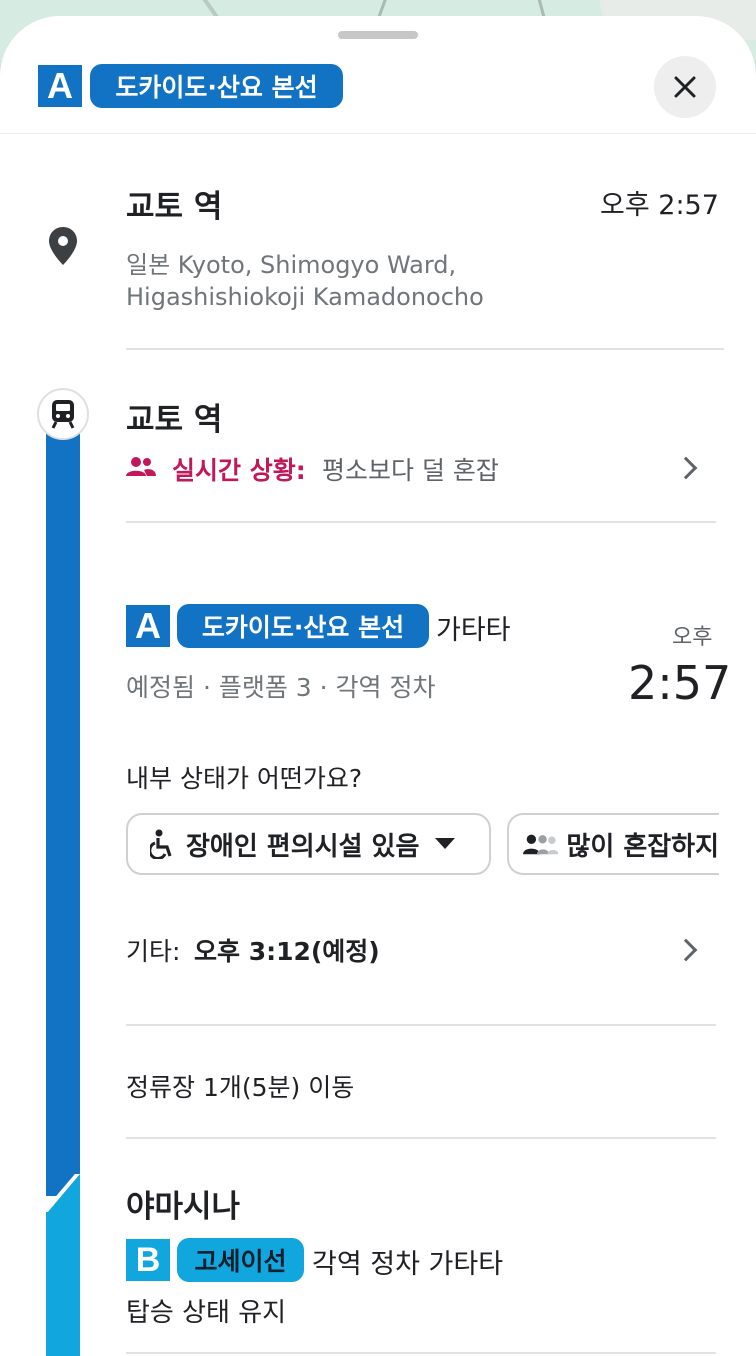 This screenshot has width=756, height=1356. What do you see at coordinates (378, 75) in the screenshot?
I see `sheet-header: A 도카이도·산요 본선` at bounding box center [378, 75].